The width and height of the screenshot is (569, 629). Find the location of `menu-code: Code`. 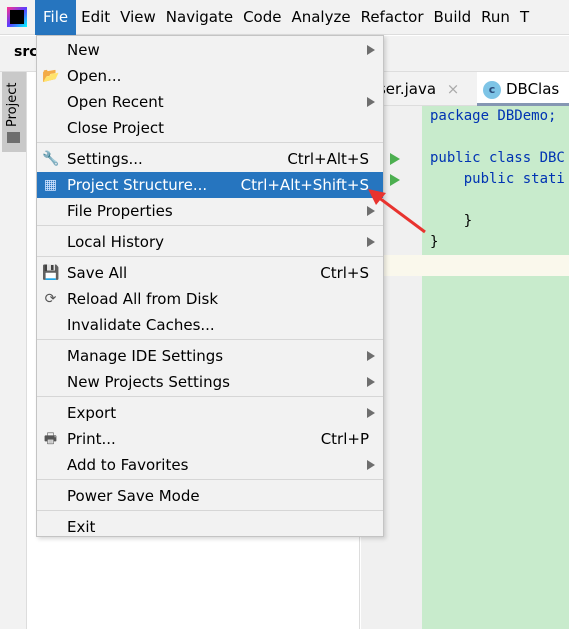

menu-code: Code is located at coordinates (262, 17).